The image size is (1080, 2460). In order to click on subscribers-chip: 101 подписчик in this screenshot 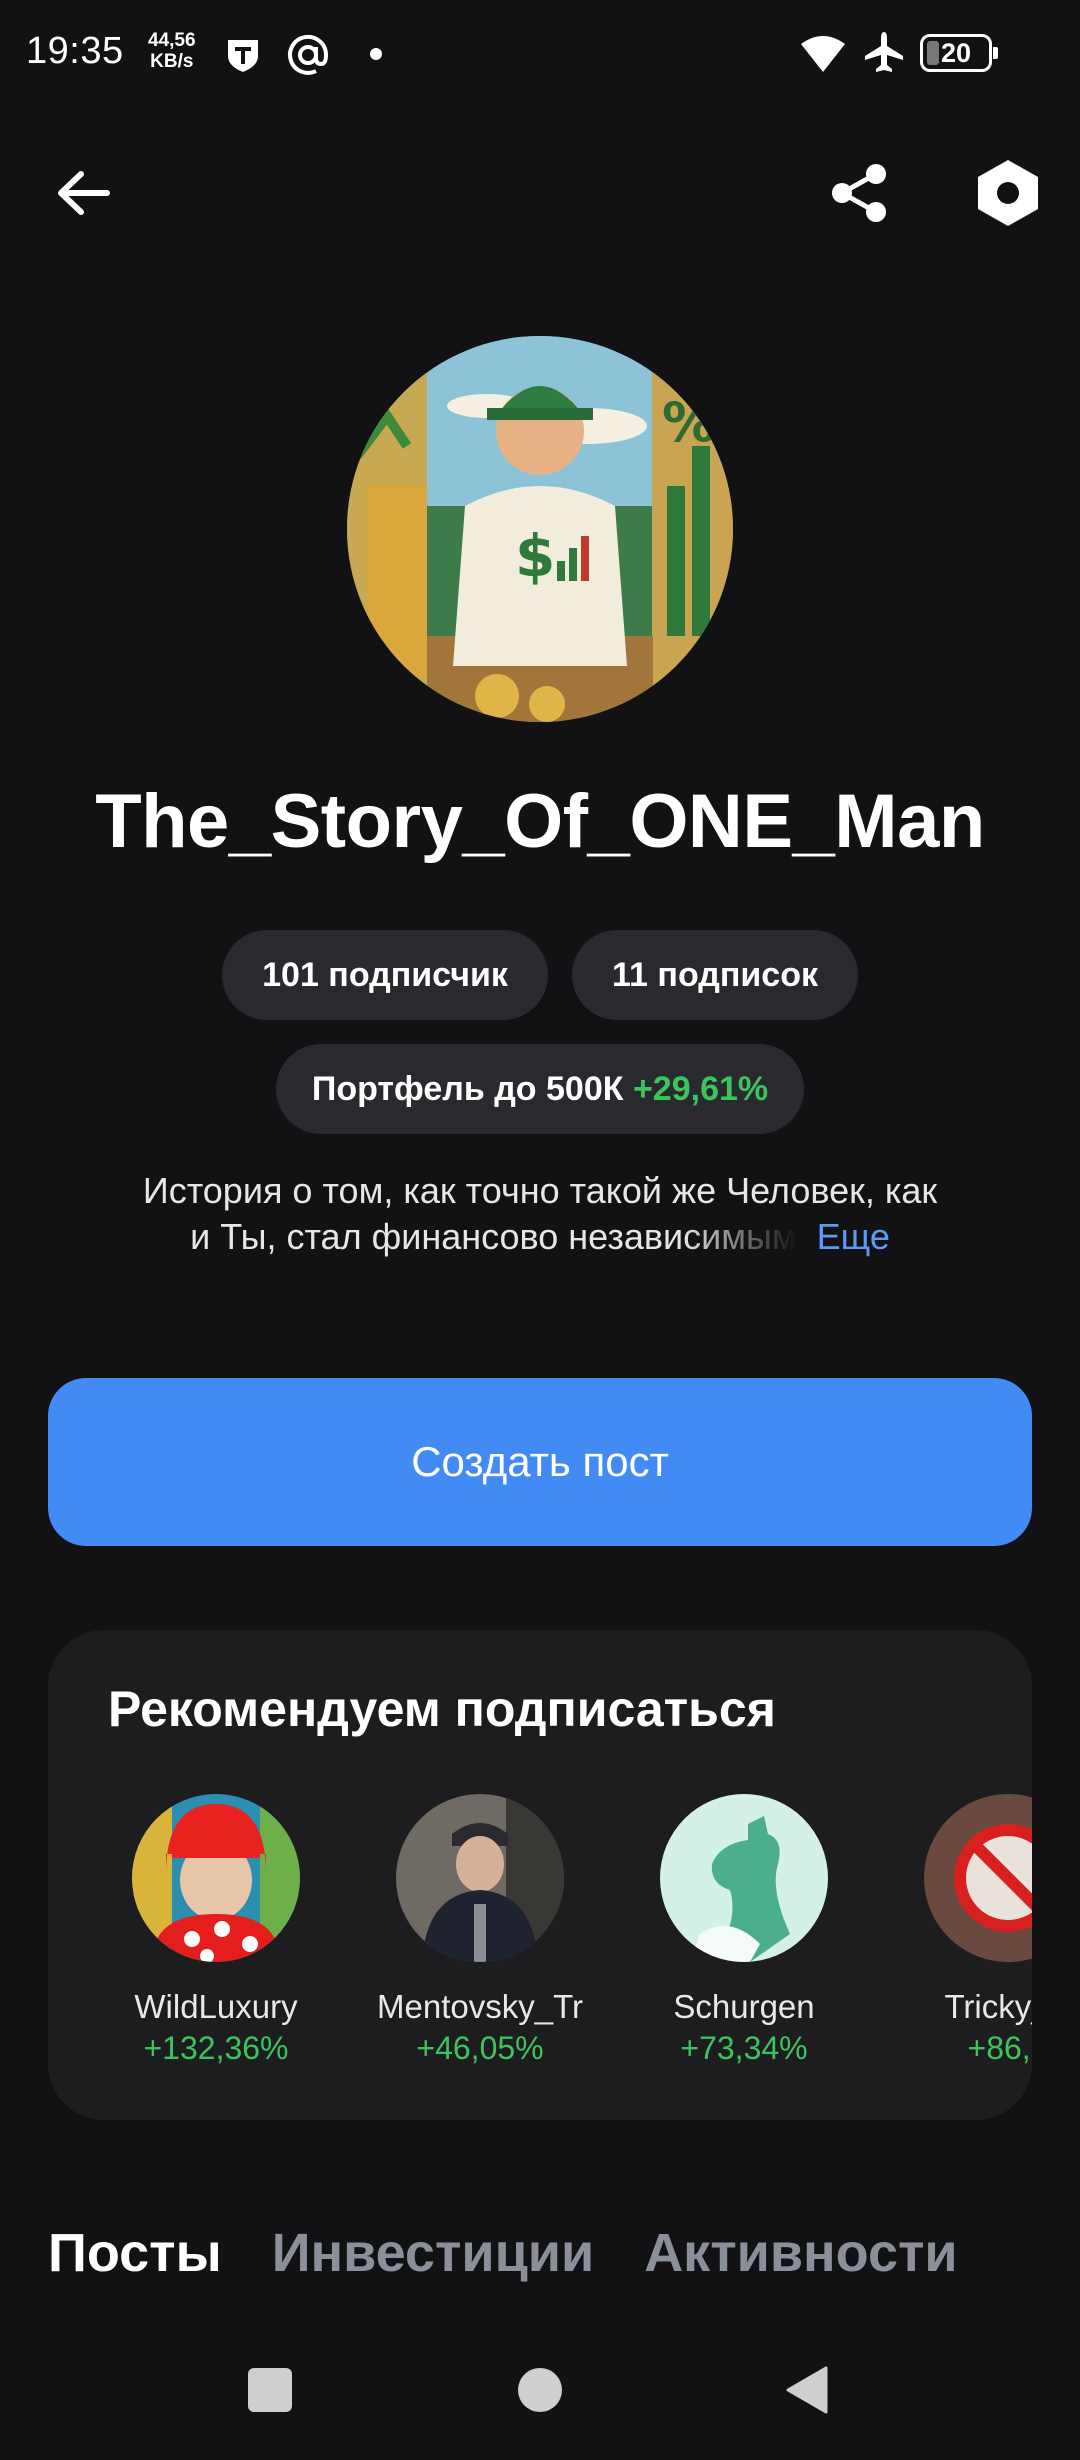, I will do `click(385, 975)`.